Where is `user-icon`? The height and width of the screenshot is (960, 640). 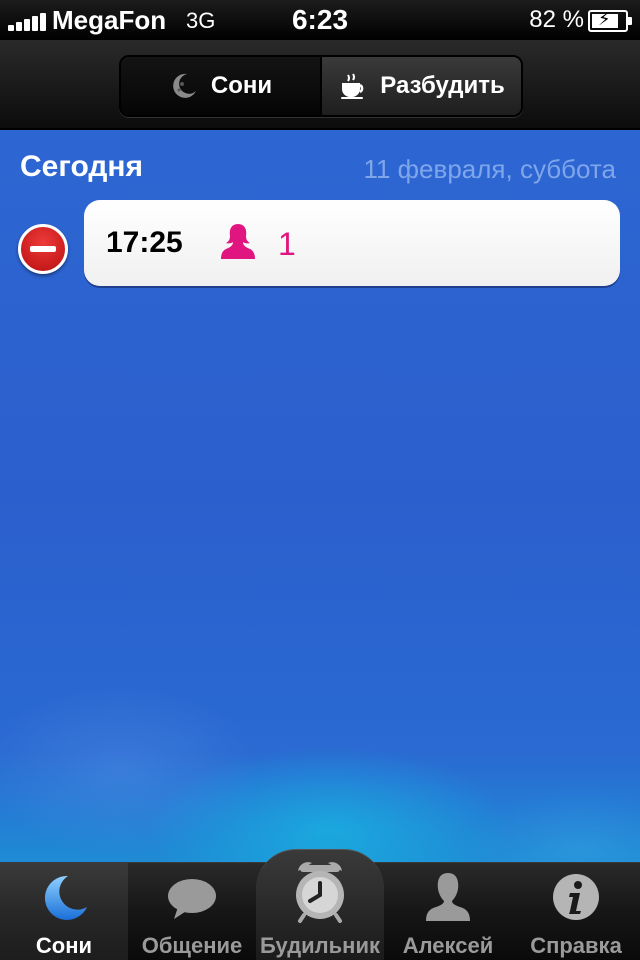 user-icon is located at coordinates (448, 897).